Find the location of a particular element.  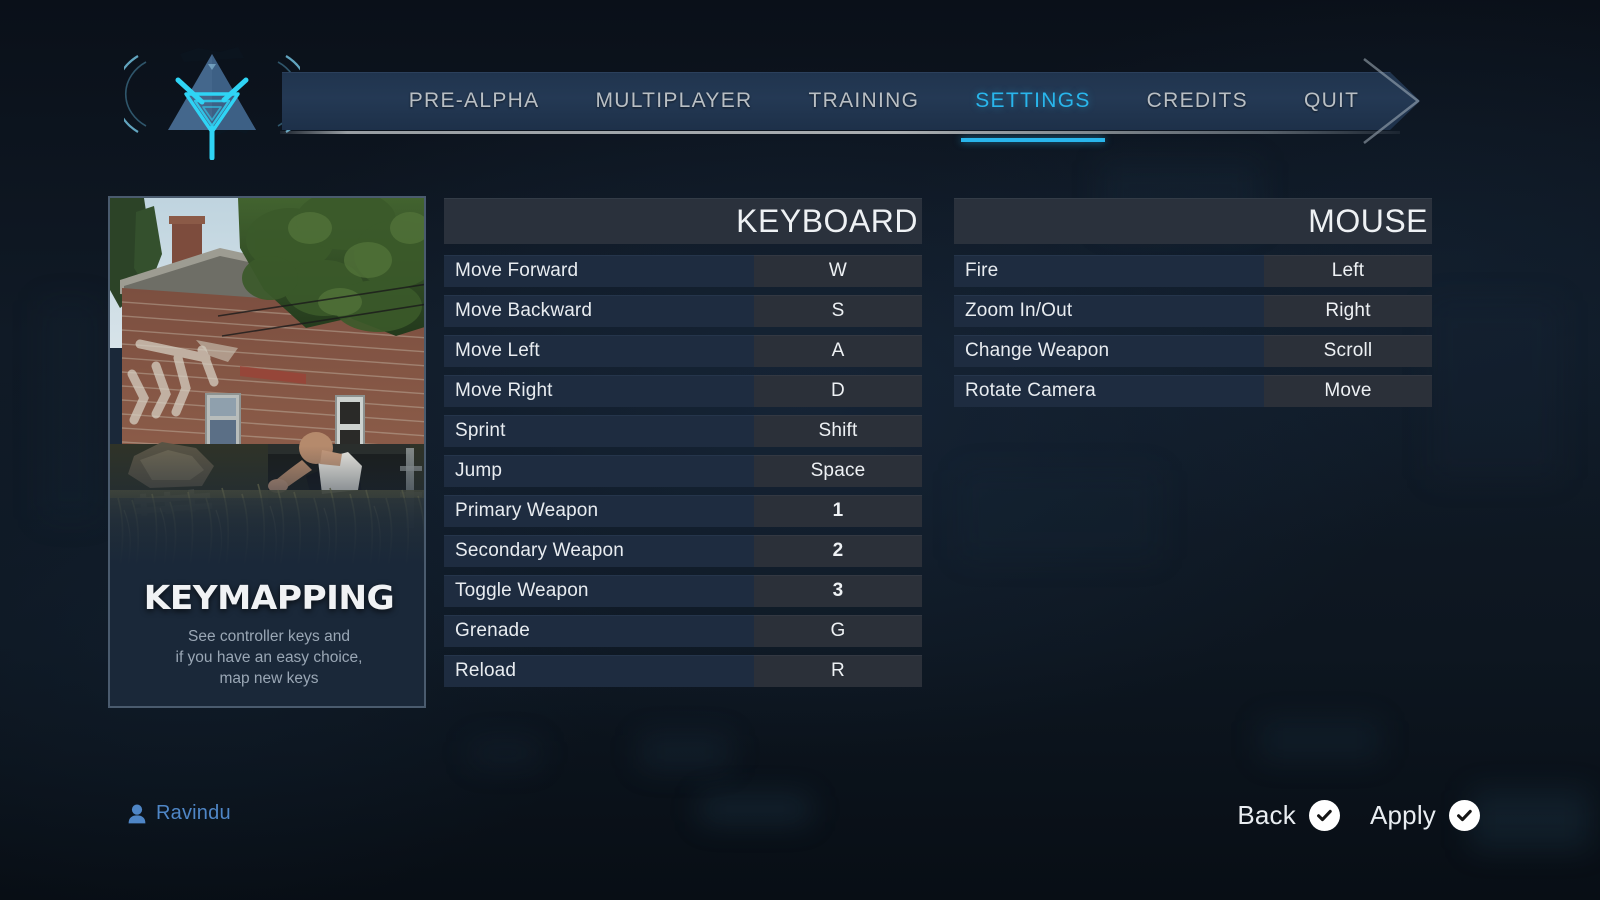

binding-action-label: Fire is located at coordinates (1109, 271).